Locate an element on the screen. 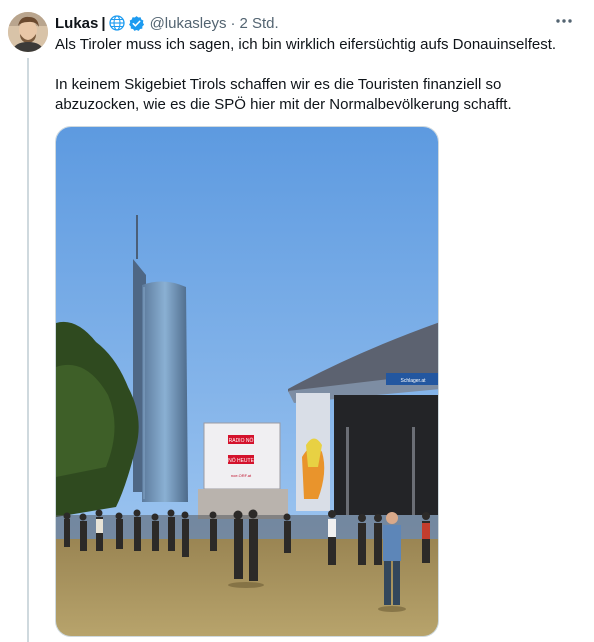  avatar is located at coordinates (28, 32).